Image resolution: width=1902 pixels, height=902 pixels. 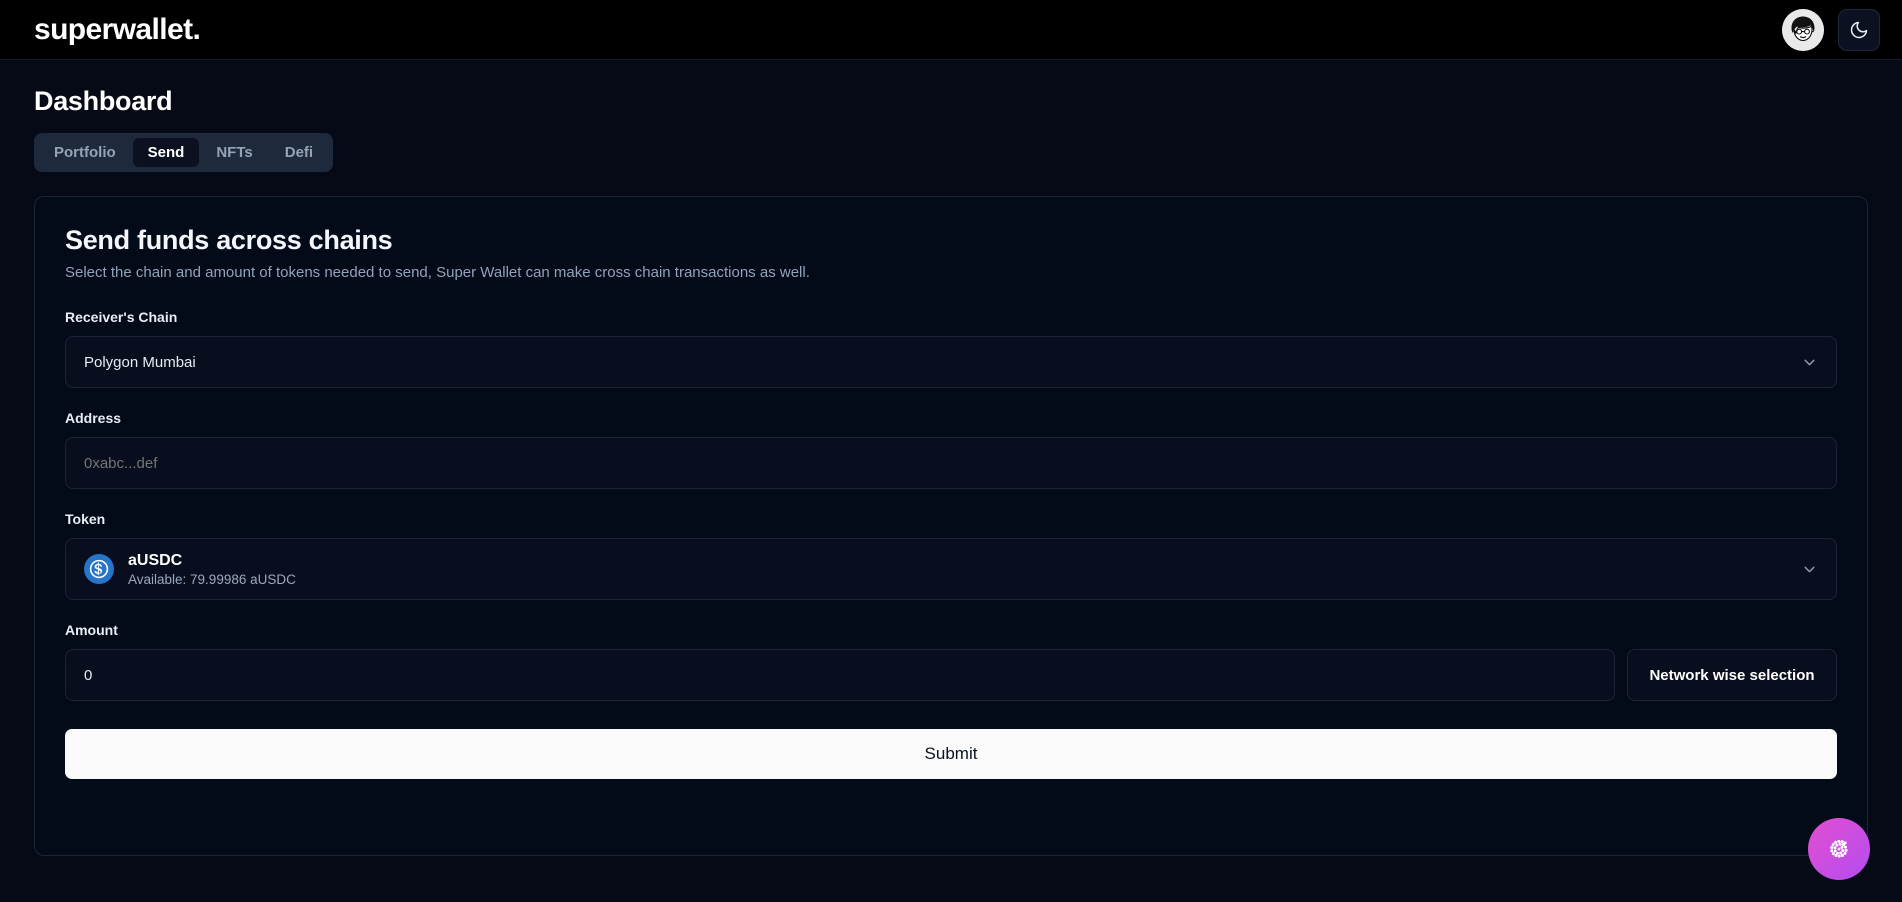 What do you see at coordinates (121, 317) in the screenshot?
I see `receiver-chain-label: Receiver's Chain` at bounding box center [121, 317].